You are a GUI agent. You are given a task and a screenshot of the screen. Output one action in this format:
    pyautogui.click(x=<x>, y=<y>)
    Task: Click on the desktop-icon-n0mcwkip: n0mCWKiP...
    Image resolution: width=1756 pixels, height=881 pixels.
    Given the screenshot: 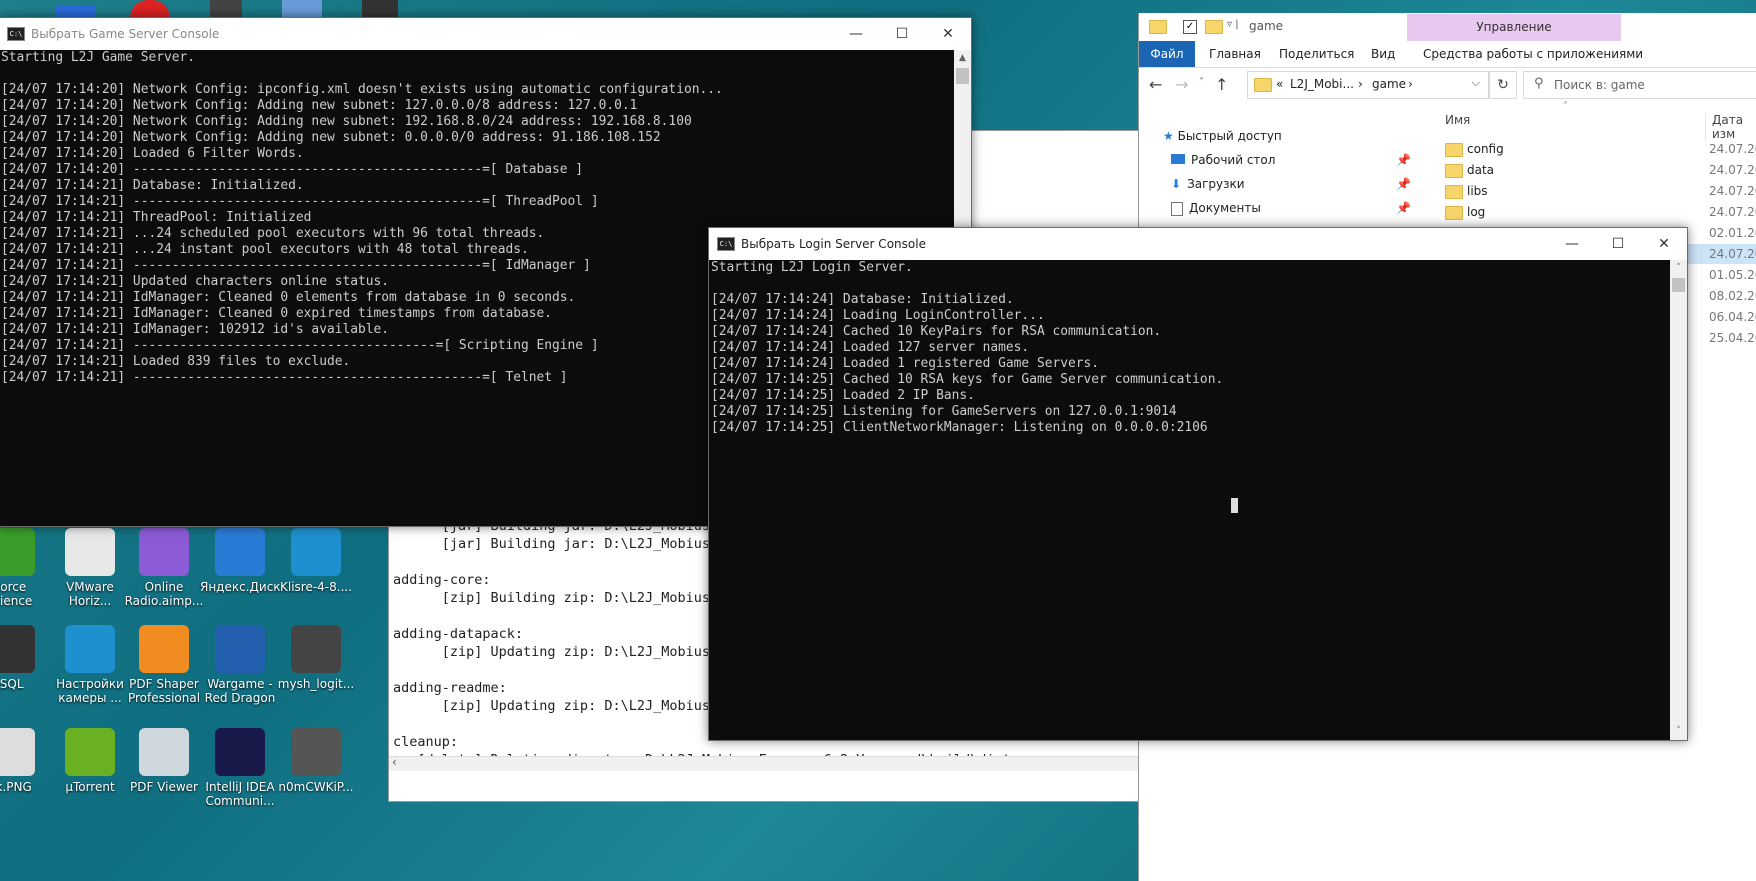 What is the action you would take?
    pyautogui.click(x=316, y=761)
    